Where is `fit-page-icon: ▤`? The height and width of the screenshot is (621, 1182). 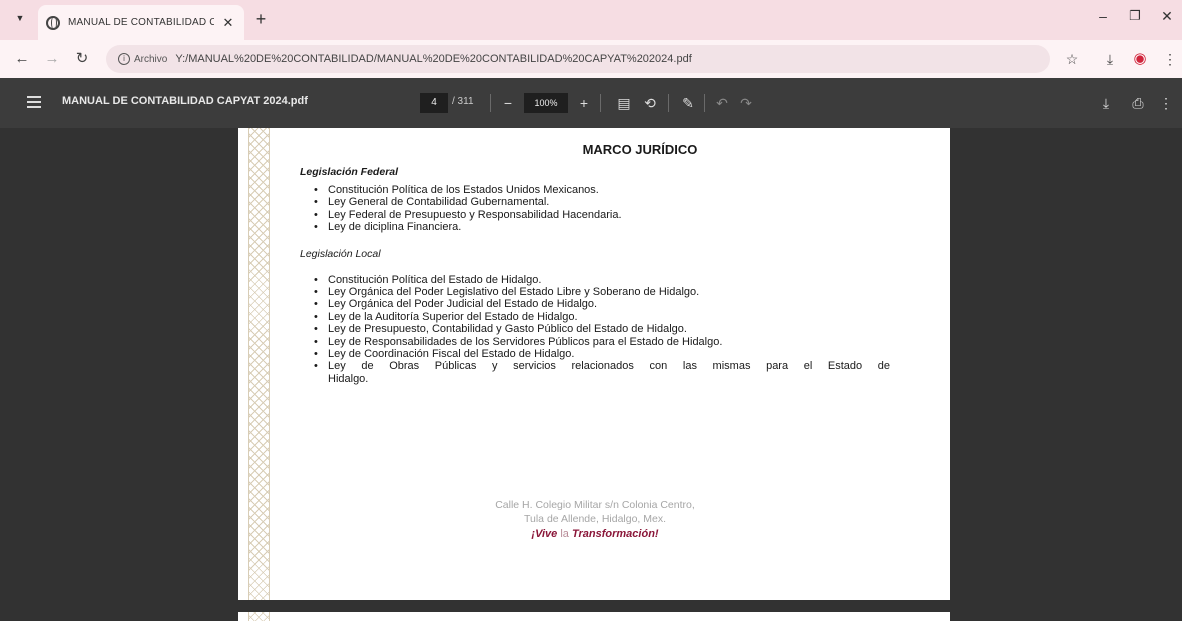
fit-page-icon: ▤ is located at coordinates (624, 103).